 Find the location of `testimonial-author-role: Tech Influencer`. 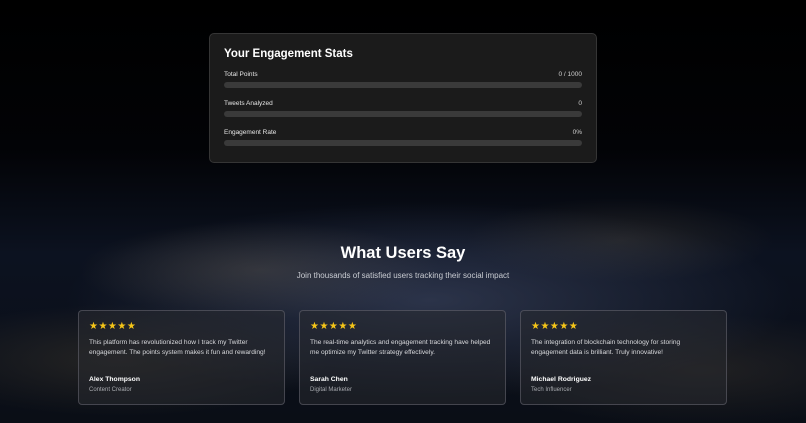

testimonial-author-role: Tech Influencer is located at coordinates (551, 390).